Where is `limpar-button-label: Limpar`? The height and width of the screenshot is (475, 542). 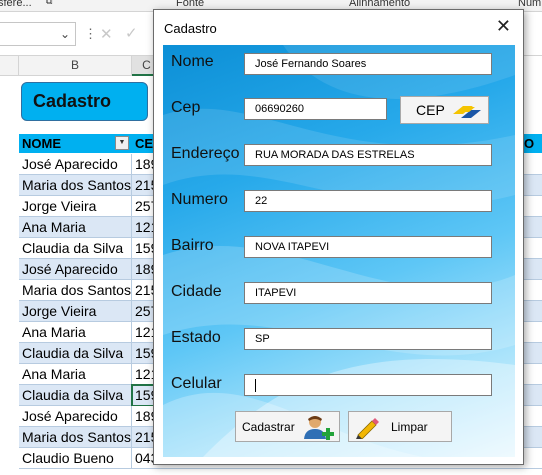 limpar-button-label: Limpar is located at coordinates (409, 427).